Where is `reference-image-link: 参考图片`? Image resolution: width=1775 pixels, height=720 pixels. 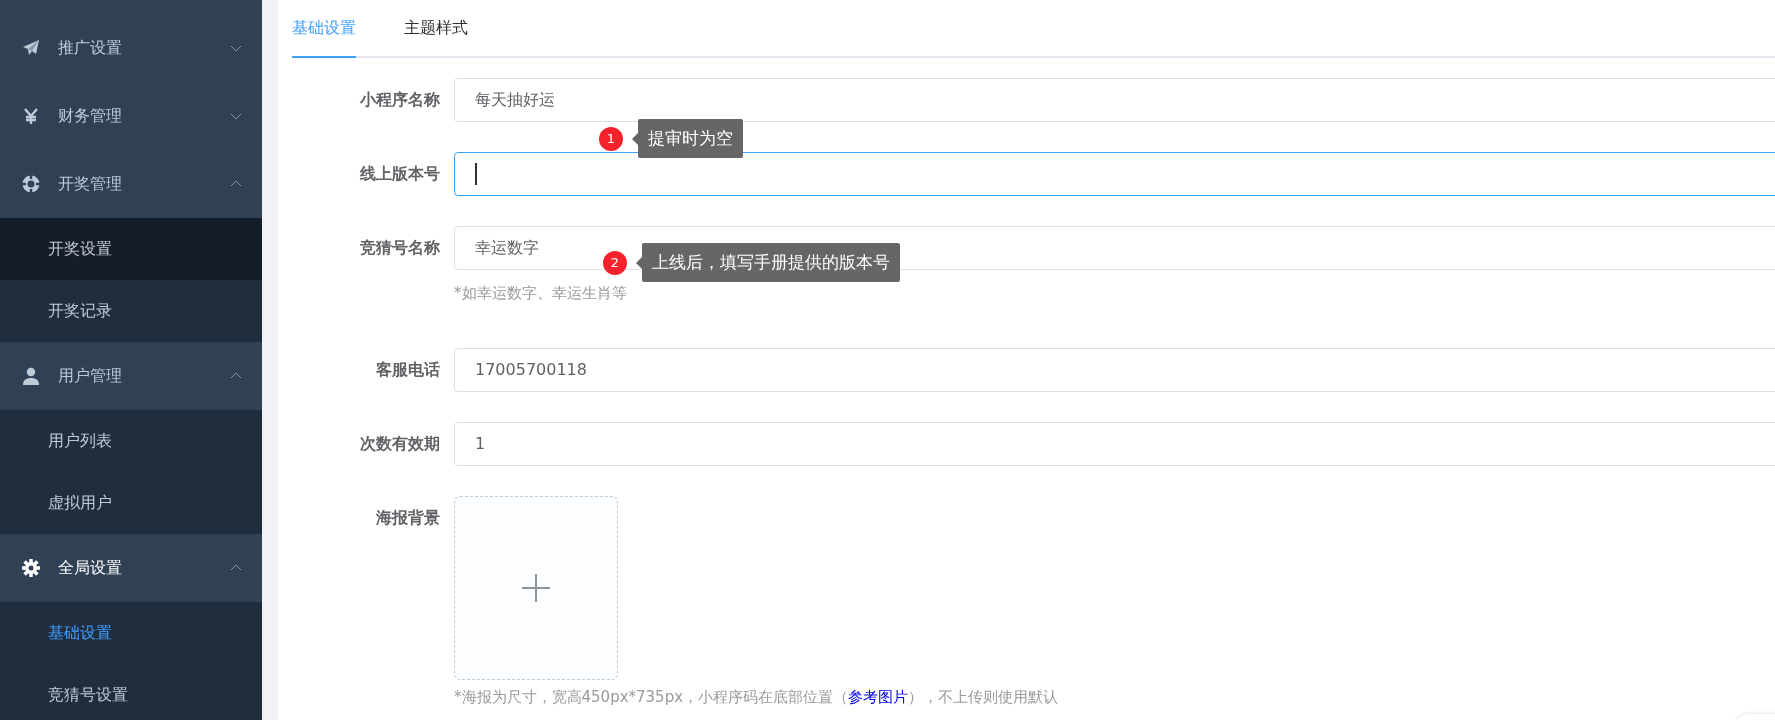
reference-image-link: 参考图片 is located at coordinates (878, 697).